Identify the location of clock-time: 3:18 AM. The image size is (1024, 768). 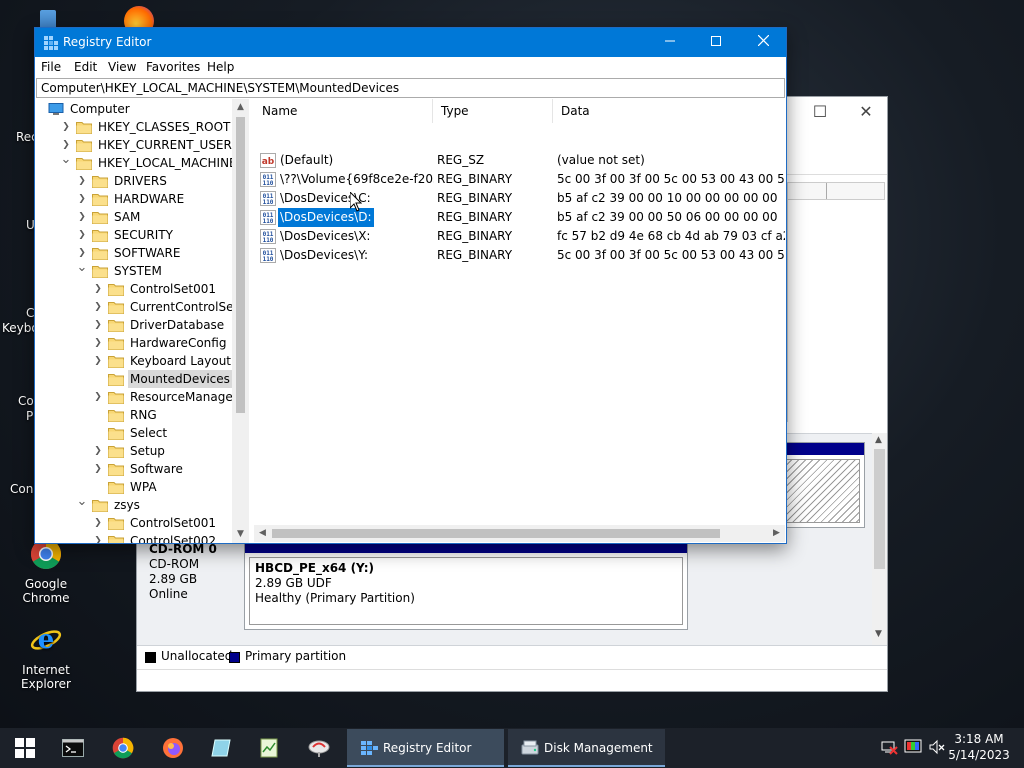
(979, 739).